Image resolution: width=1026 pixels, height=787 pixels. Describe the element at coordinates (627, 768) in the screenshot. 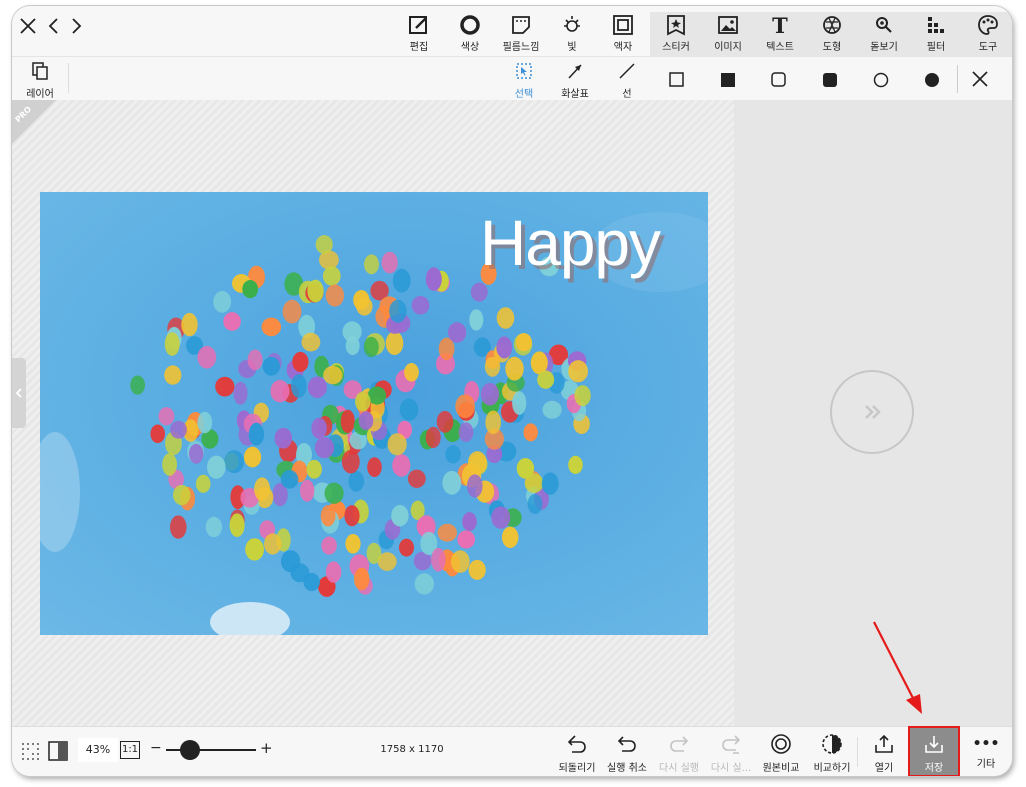

I see `tool-label: 실행 취소` at that location.